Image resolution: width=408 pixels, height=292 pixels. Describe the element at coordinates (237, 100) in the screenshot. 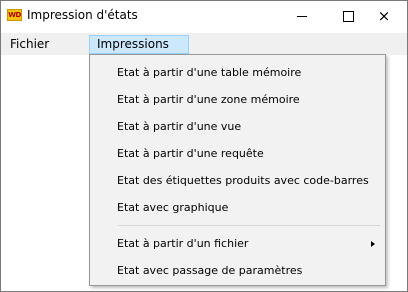

I see `menu-item-zone-memoire: Etat à partir d'une zone mémoire` at that location.